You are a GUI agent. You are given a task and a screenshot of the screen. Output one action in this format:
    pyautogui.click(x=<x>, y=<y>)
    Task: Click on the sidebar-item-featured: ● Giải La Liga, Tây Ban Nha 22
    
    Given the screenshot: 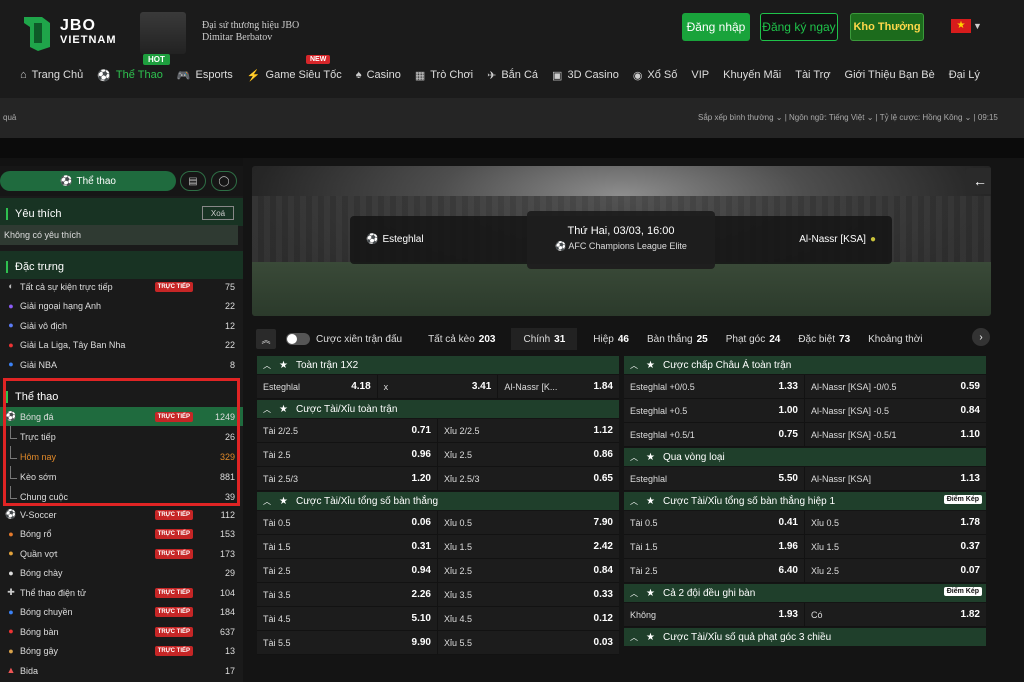 What is the action you would take?
    pyautogui.click(x=121, y=345)
    